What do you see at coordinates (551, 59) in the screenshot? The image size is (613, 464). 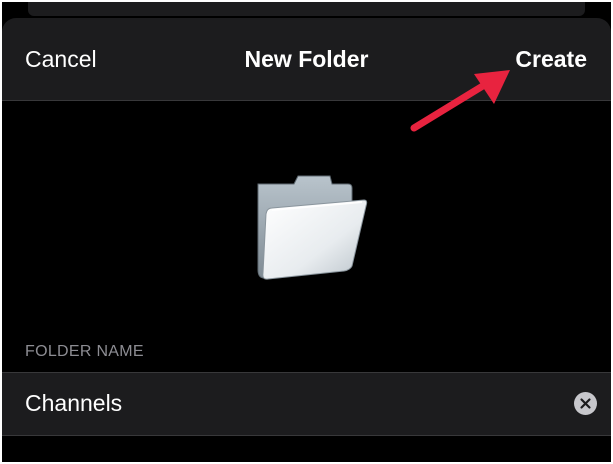 I see `create-button: Create` at bounding box center [551, 59].